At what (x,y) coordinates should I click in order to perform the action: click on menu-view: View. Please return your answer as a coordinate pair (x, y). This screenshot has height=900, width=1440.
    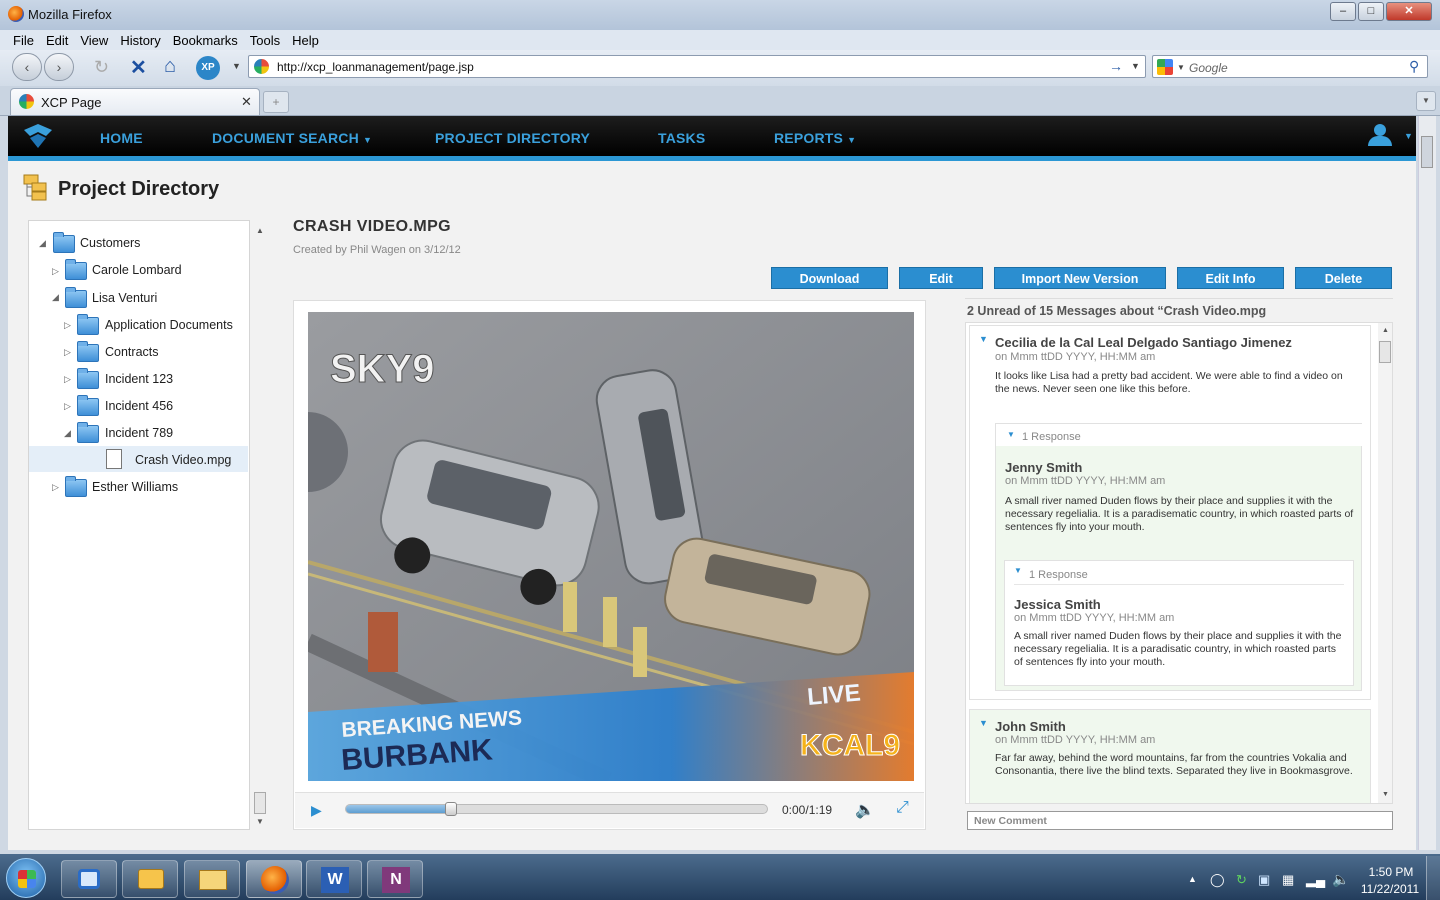
    Looking at the image, I should click on (94, 39).